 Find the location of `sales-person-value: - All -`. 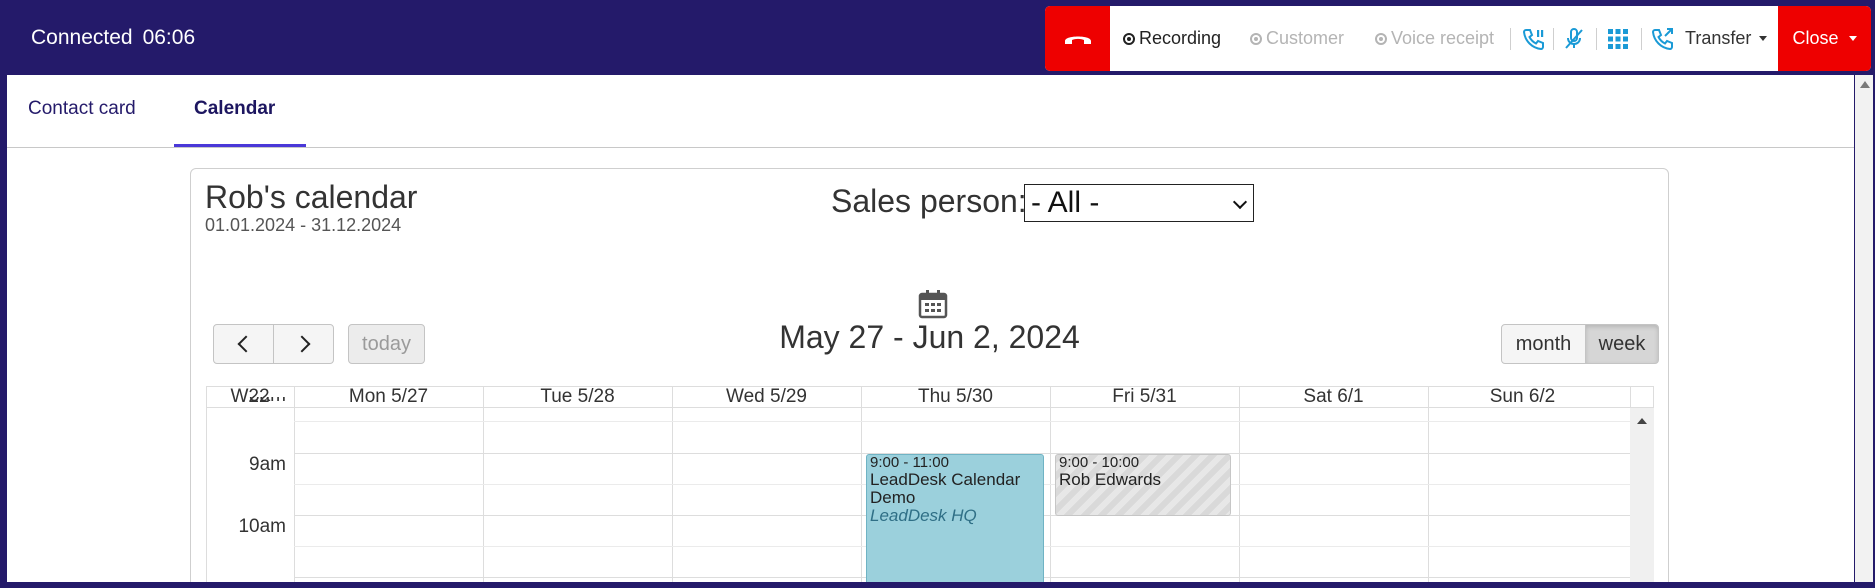

sales-person-value: - All - is located at coordinates (1065, 202).